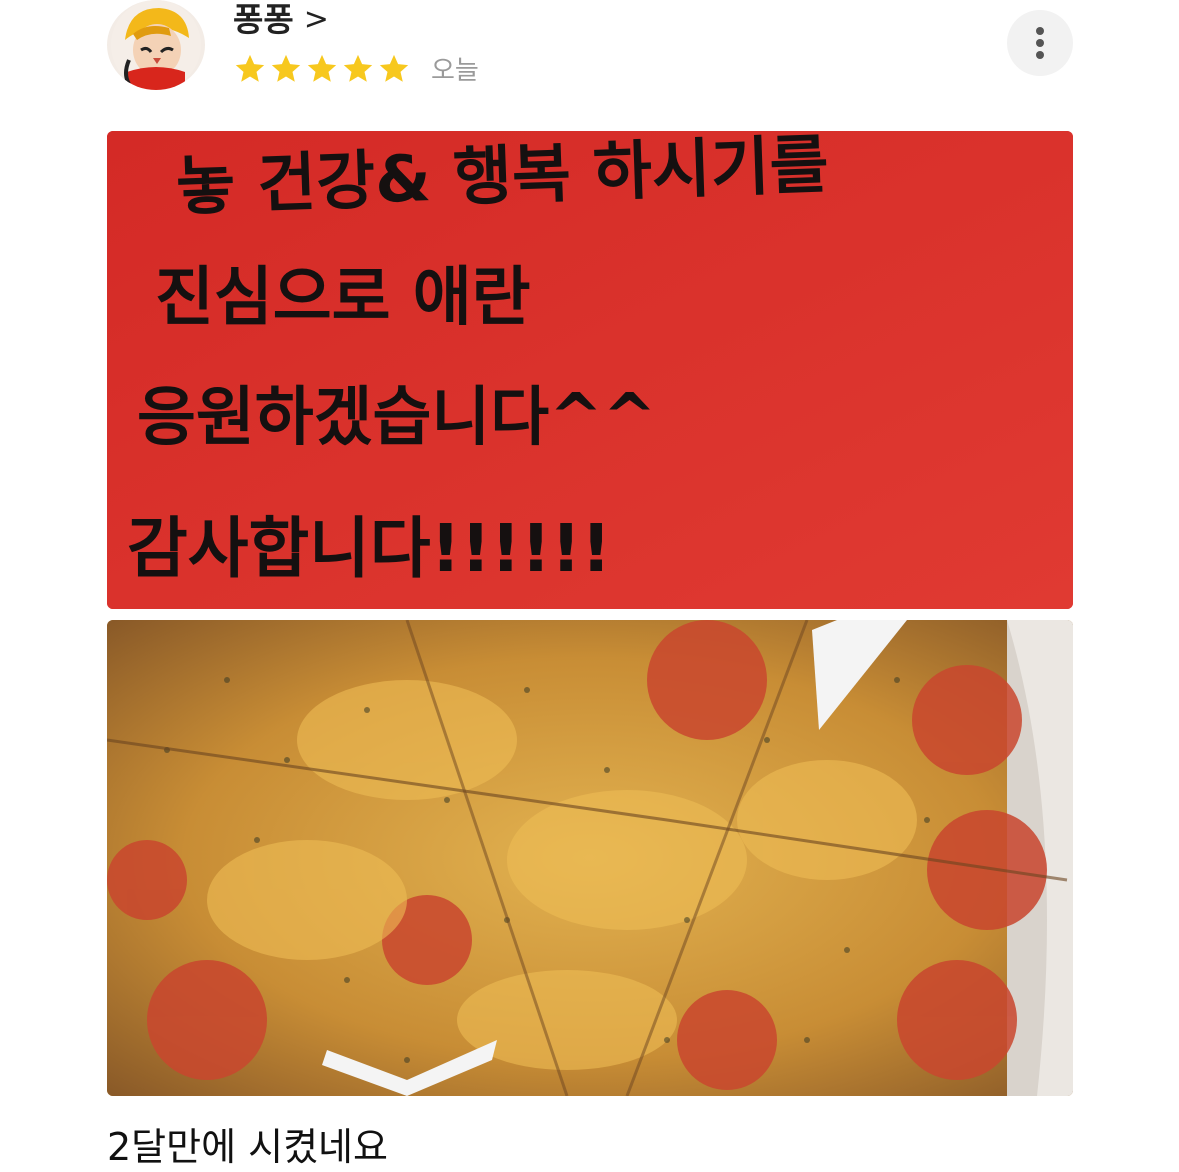  What do you see at coordinates (316, 19) in the screenshot?
I see `chevron-right-icon: >` at bounding box center [316, 19].